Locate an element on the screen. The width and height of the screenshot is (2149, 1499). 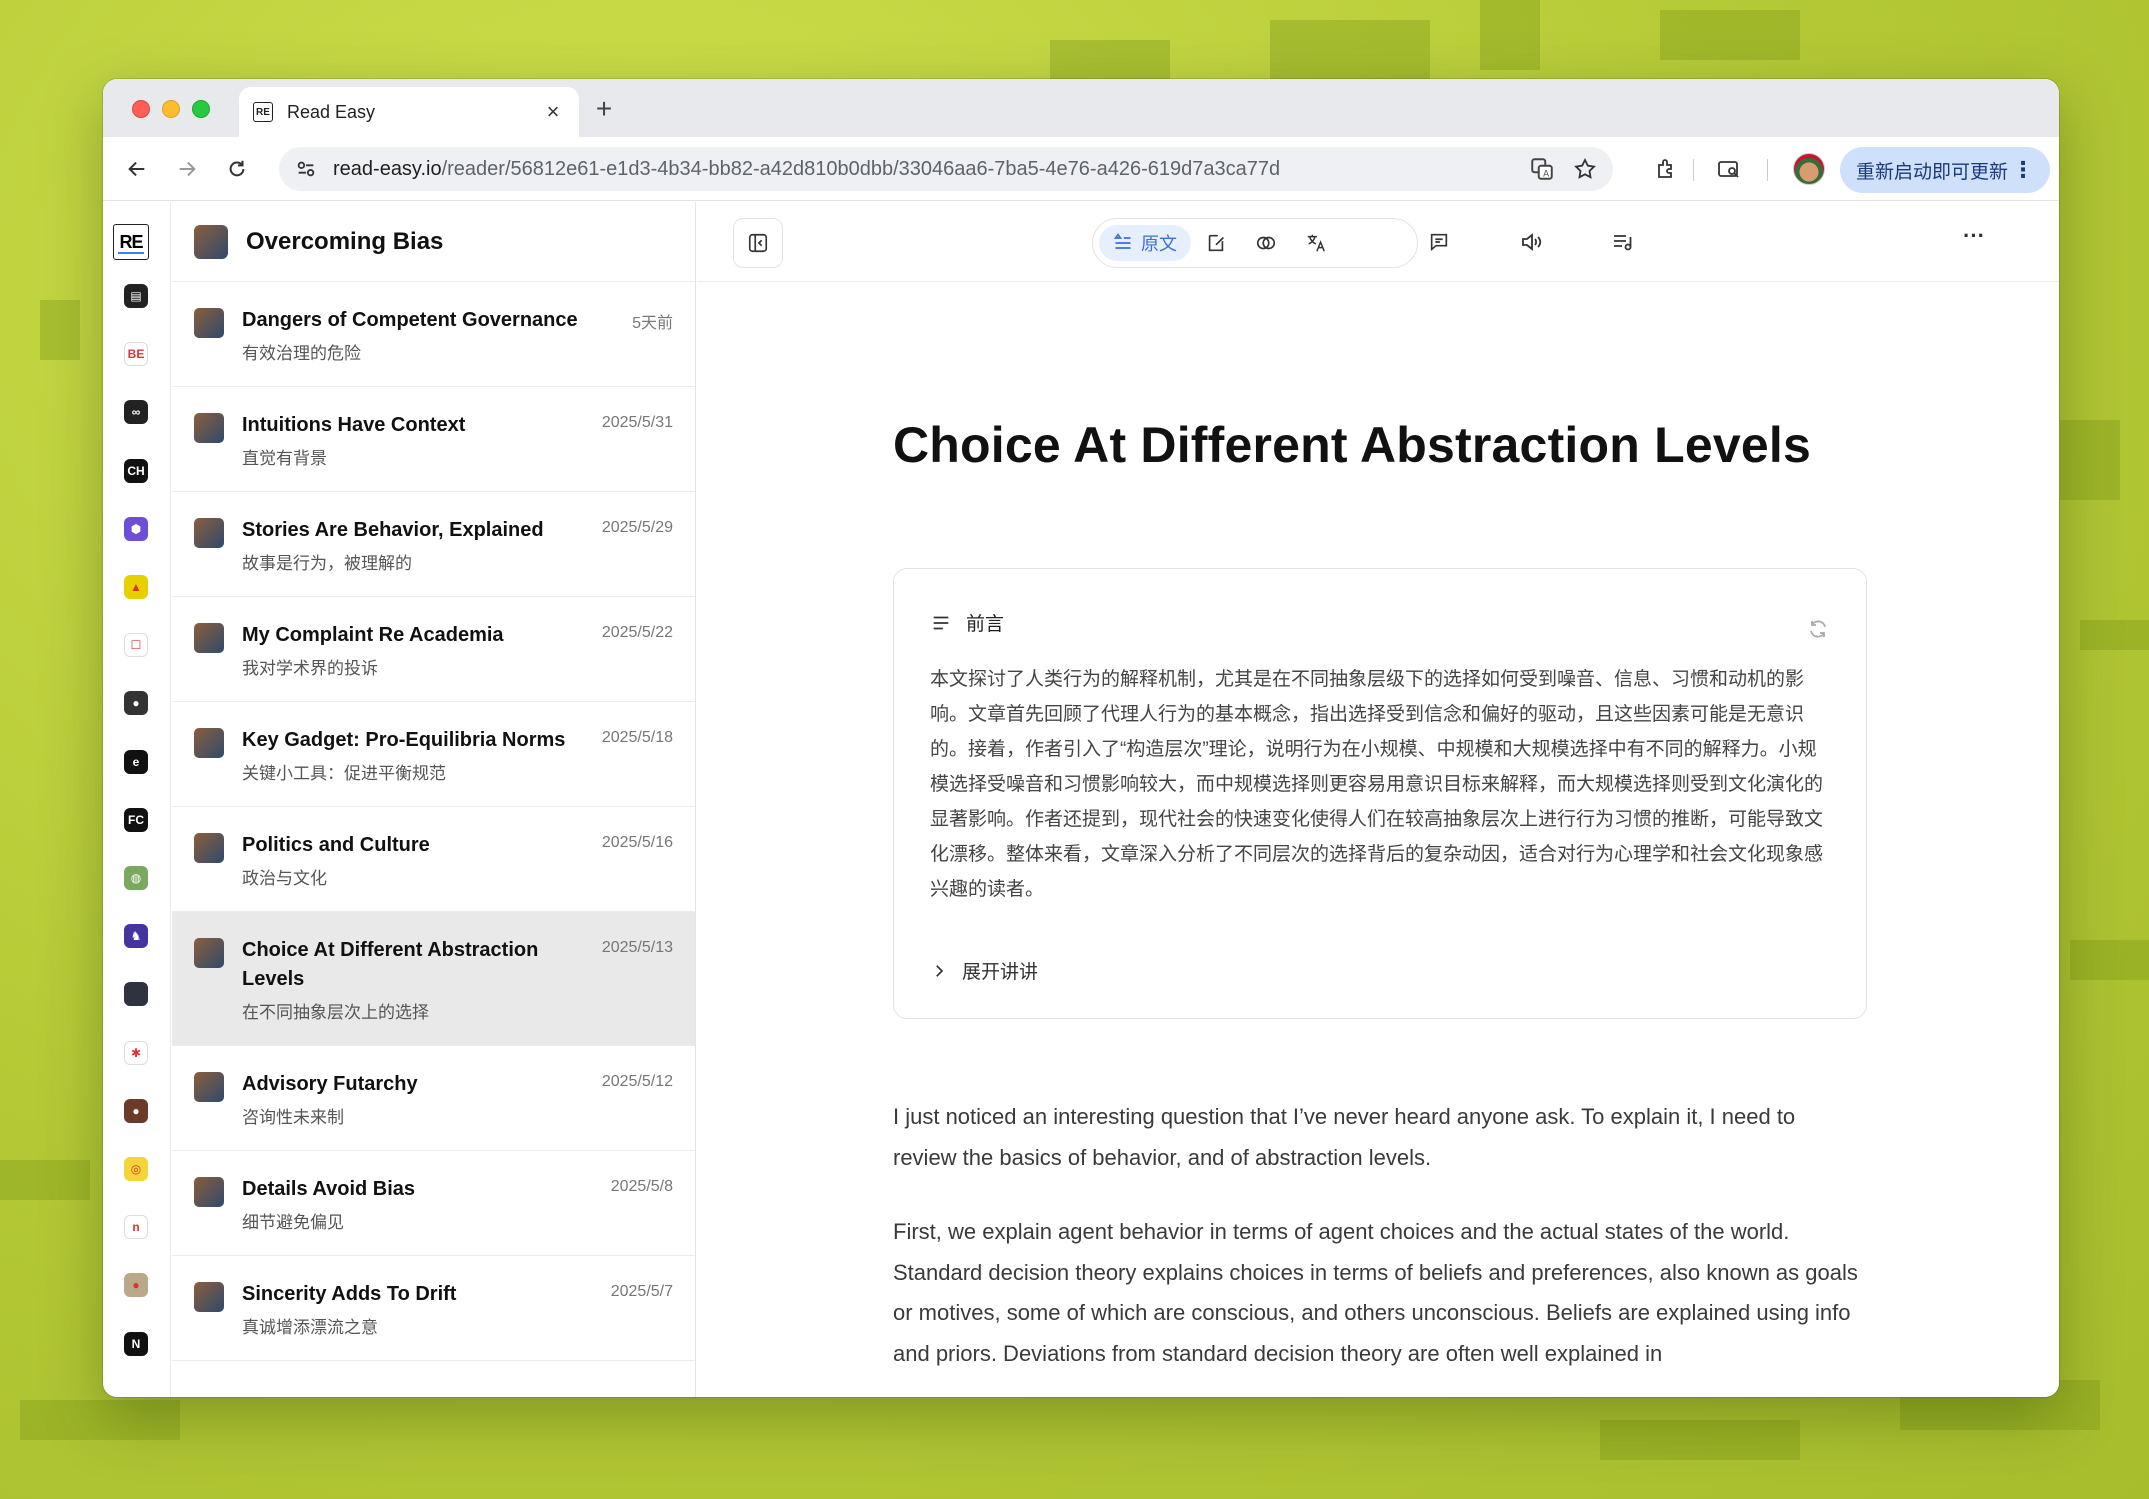
toolbar-divider is located at coordinates (1693, 170).